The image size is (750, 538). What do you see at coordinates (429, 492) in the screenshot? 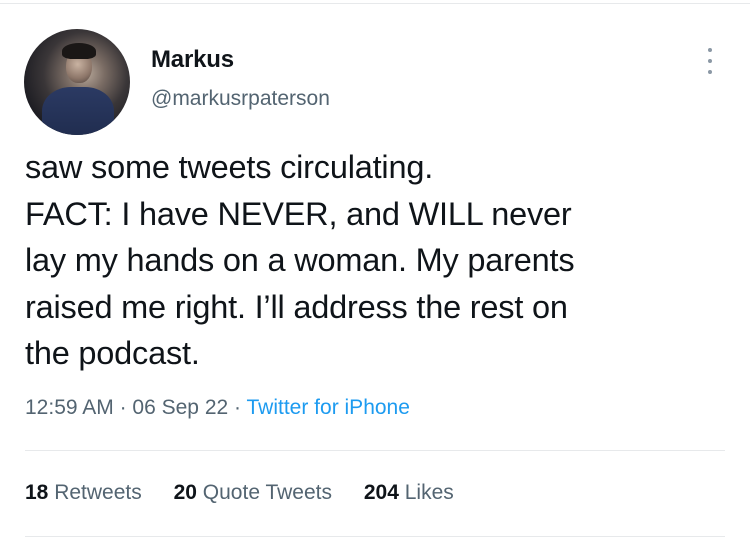
I see `likes-label: Likes` at bounding box center [429, 492].